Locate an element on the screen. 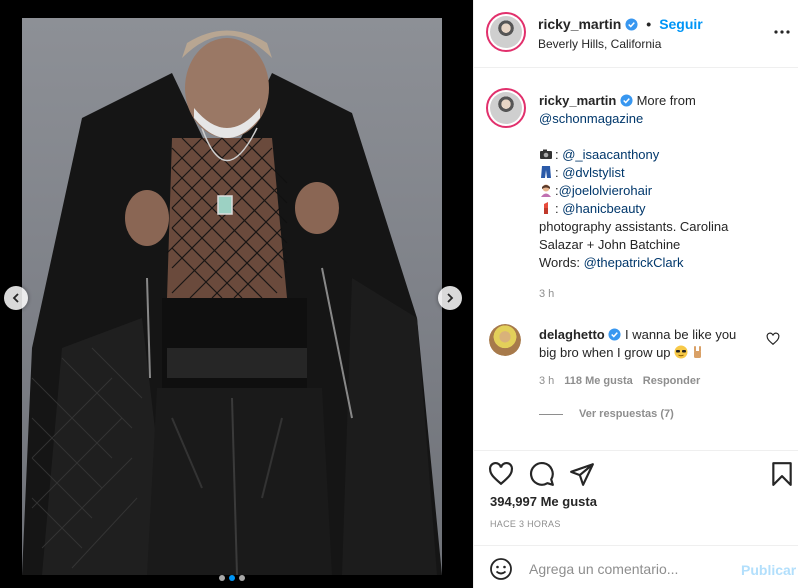 Image resolution: width=798 pixels, height=588 pixels. comment-meta: 3 h 118 Me gusta Responder is located at coordinates (619, 381).